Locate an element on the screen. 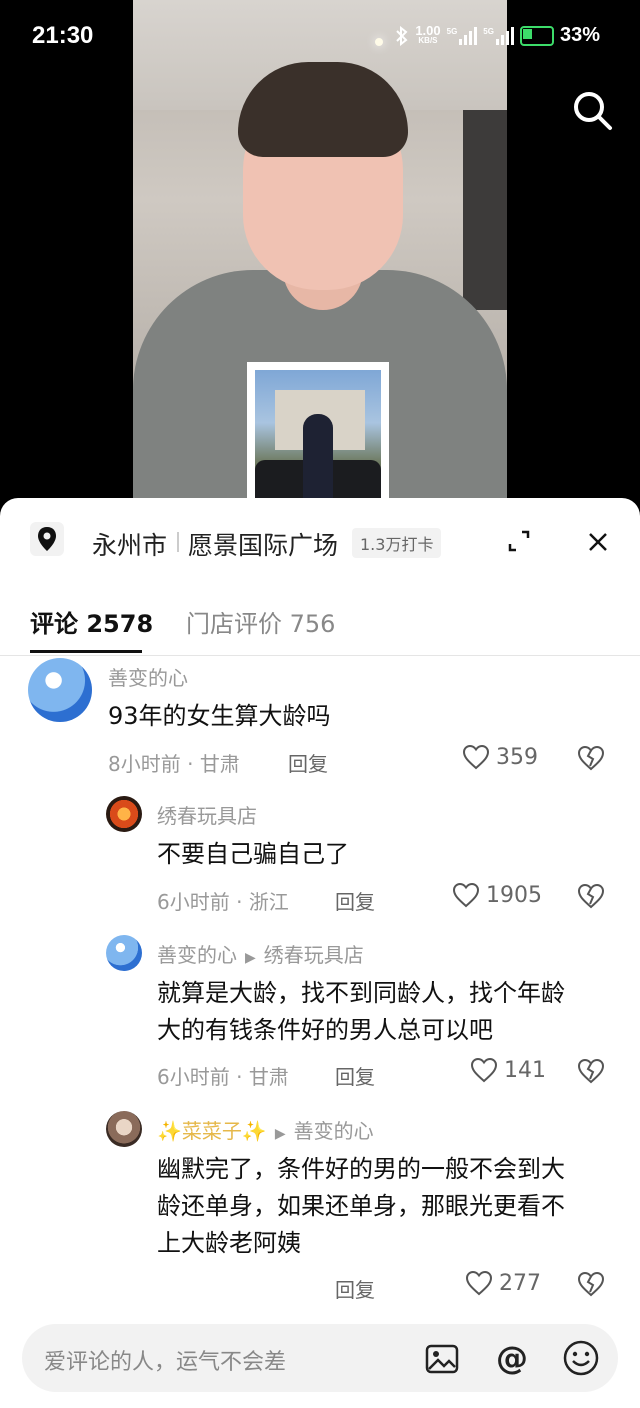 The height and width of the screenshot is (1408, 640). checkin-badge: 1.3万打卡 is located at coordinates (397, 543).